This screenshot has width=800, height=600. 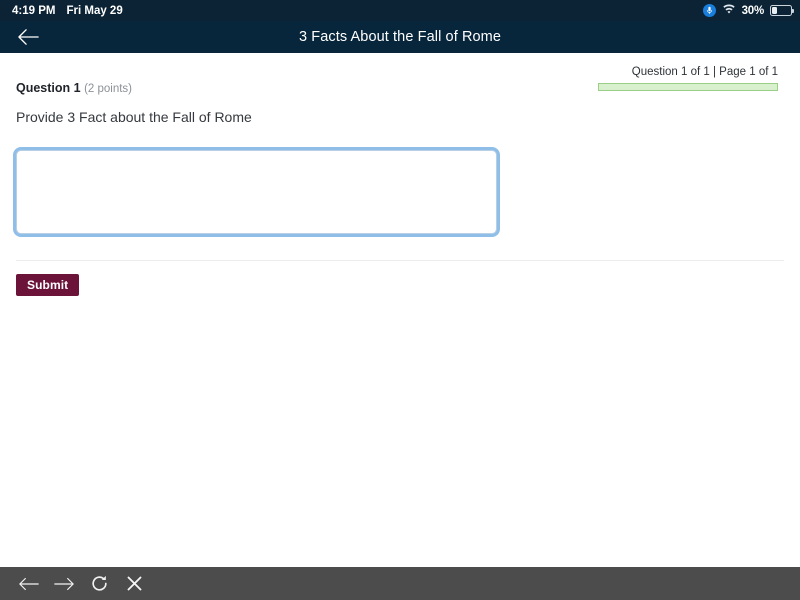 What do you see at coordinates (99, 584) in the screenshot?
I see `nav-reload-icon` at bounding box center [99, 584].